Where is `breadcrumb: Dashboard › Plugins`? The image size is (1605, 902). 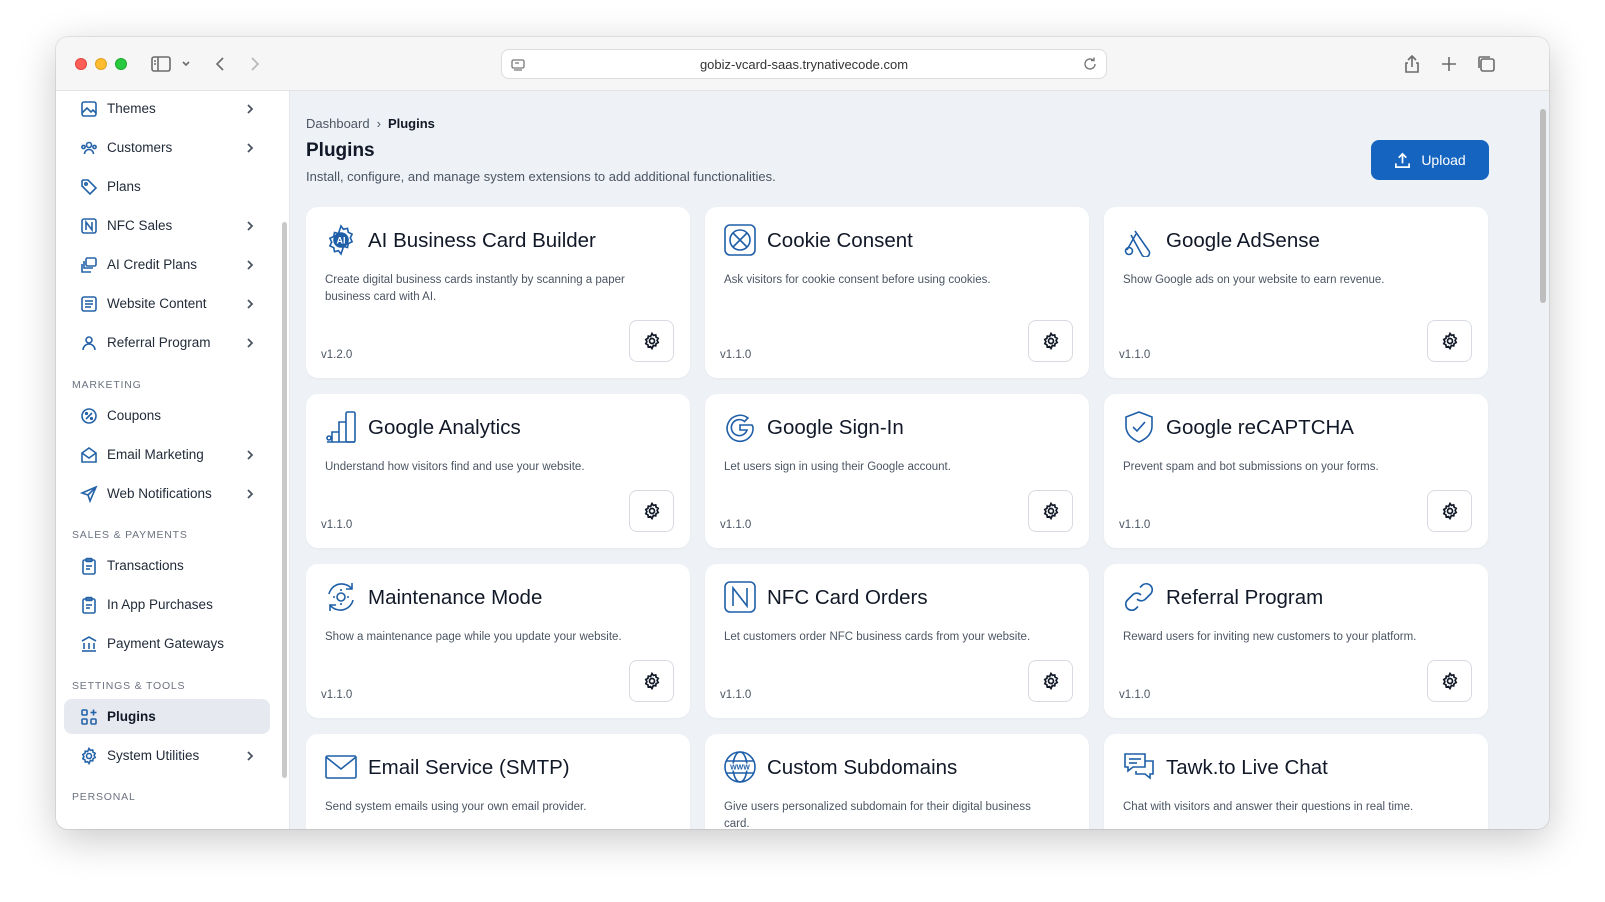
breadcrumb: Dashboard › Plugins is located at coordinates (370, 123).